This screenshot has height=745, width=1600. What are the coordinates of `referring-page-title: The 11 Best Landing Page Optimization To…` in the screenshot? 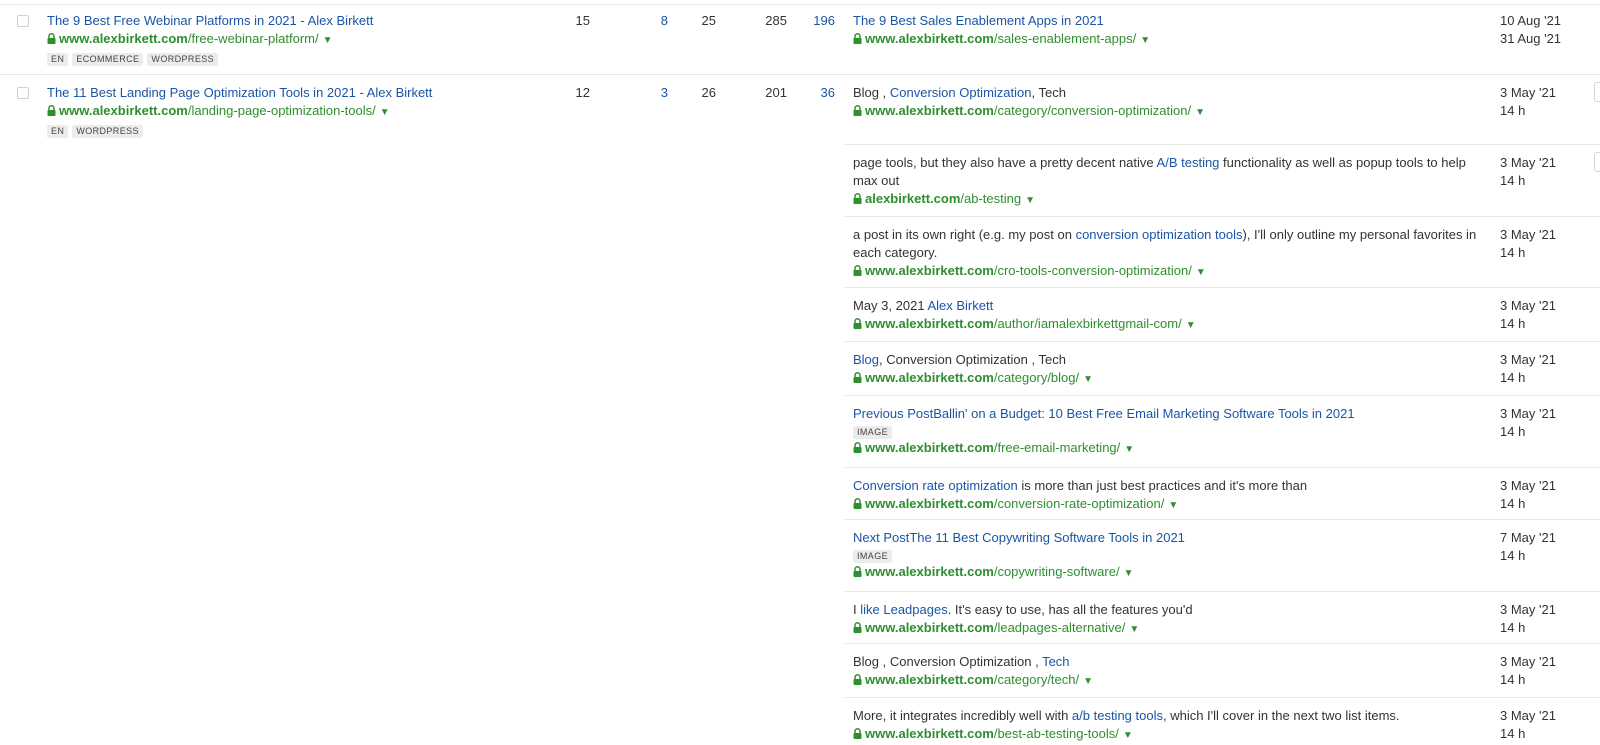 It's located at (239, 93).